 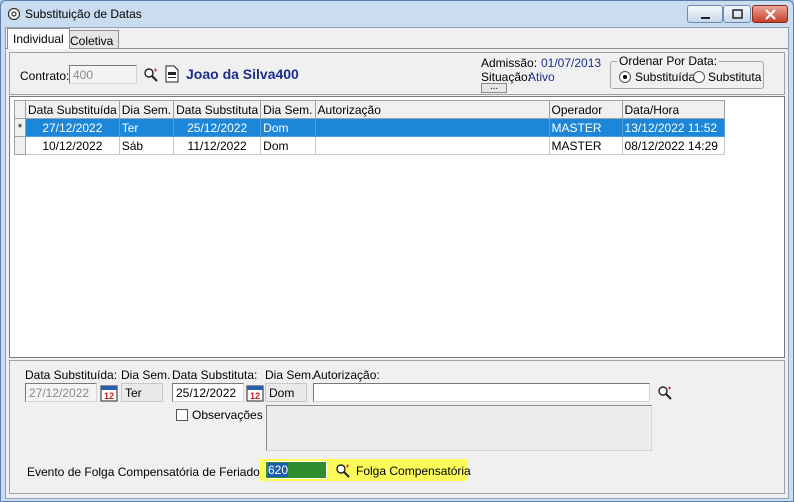 What do you see at coordinates (432, 109) in the screenshot?
I see `col-header-autorizacao: Autorização` at bounding box center [432, 109].